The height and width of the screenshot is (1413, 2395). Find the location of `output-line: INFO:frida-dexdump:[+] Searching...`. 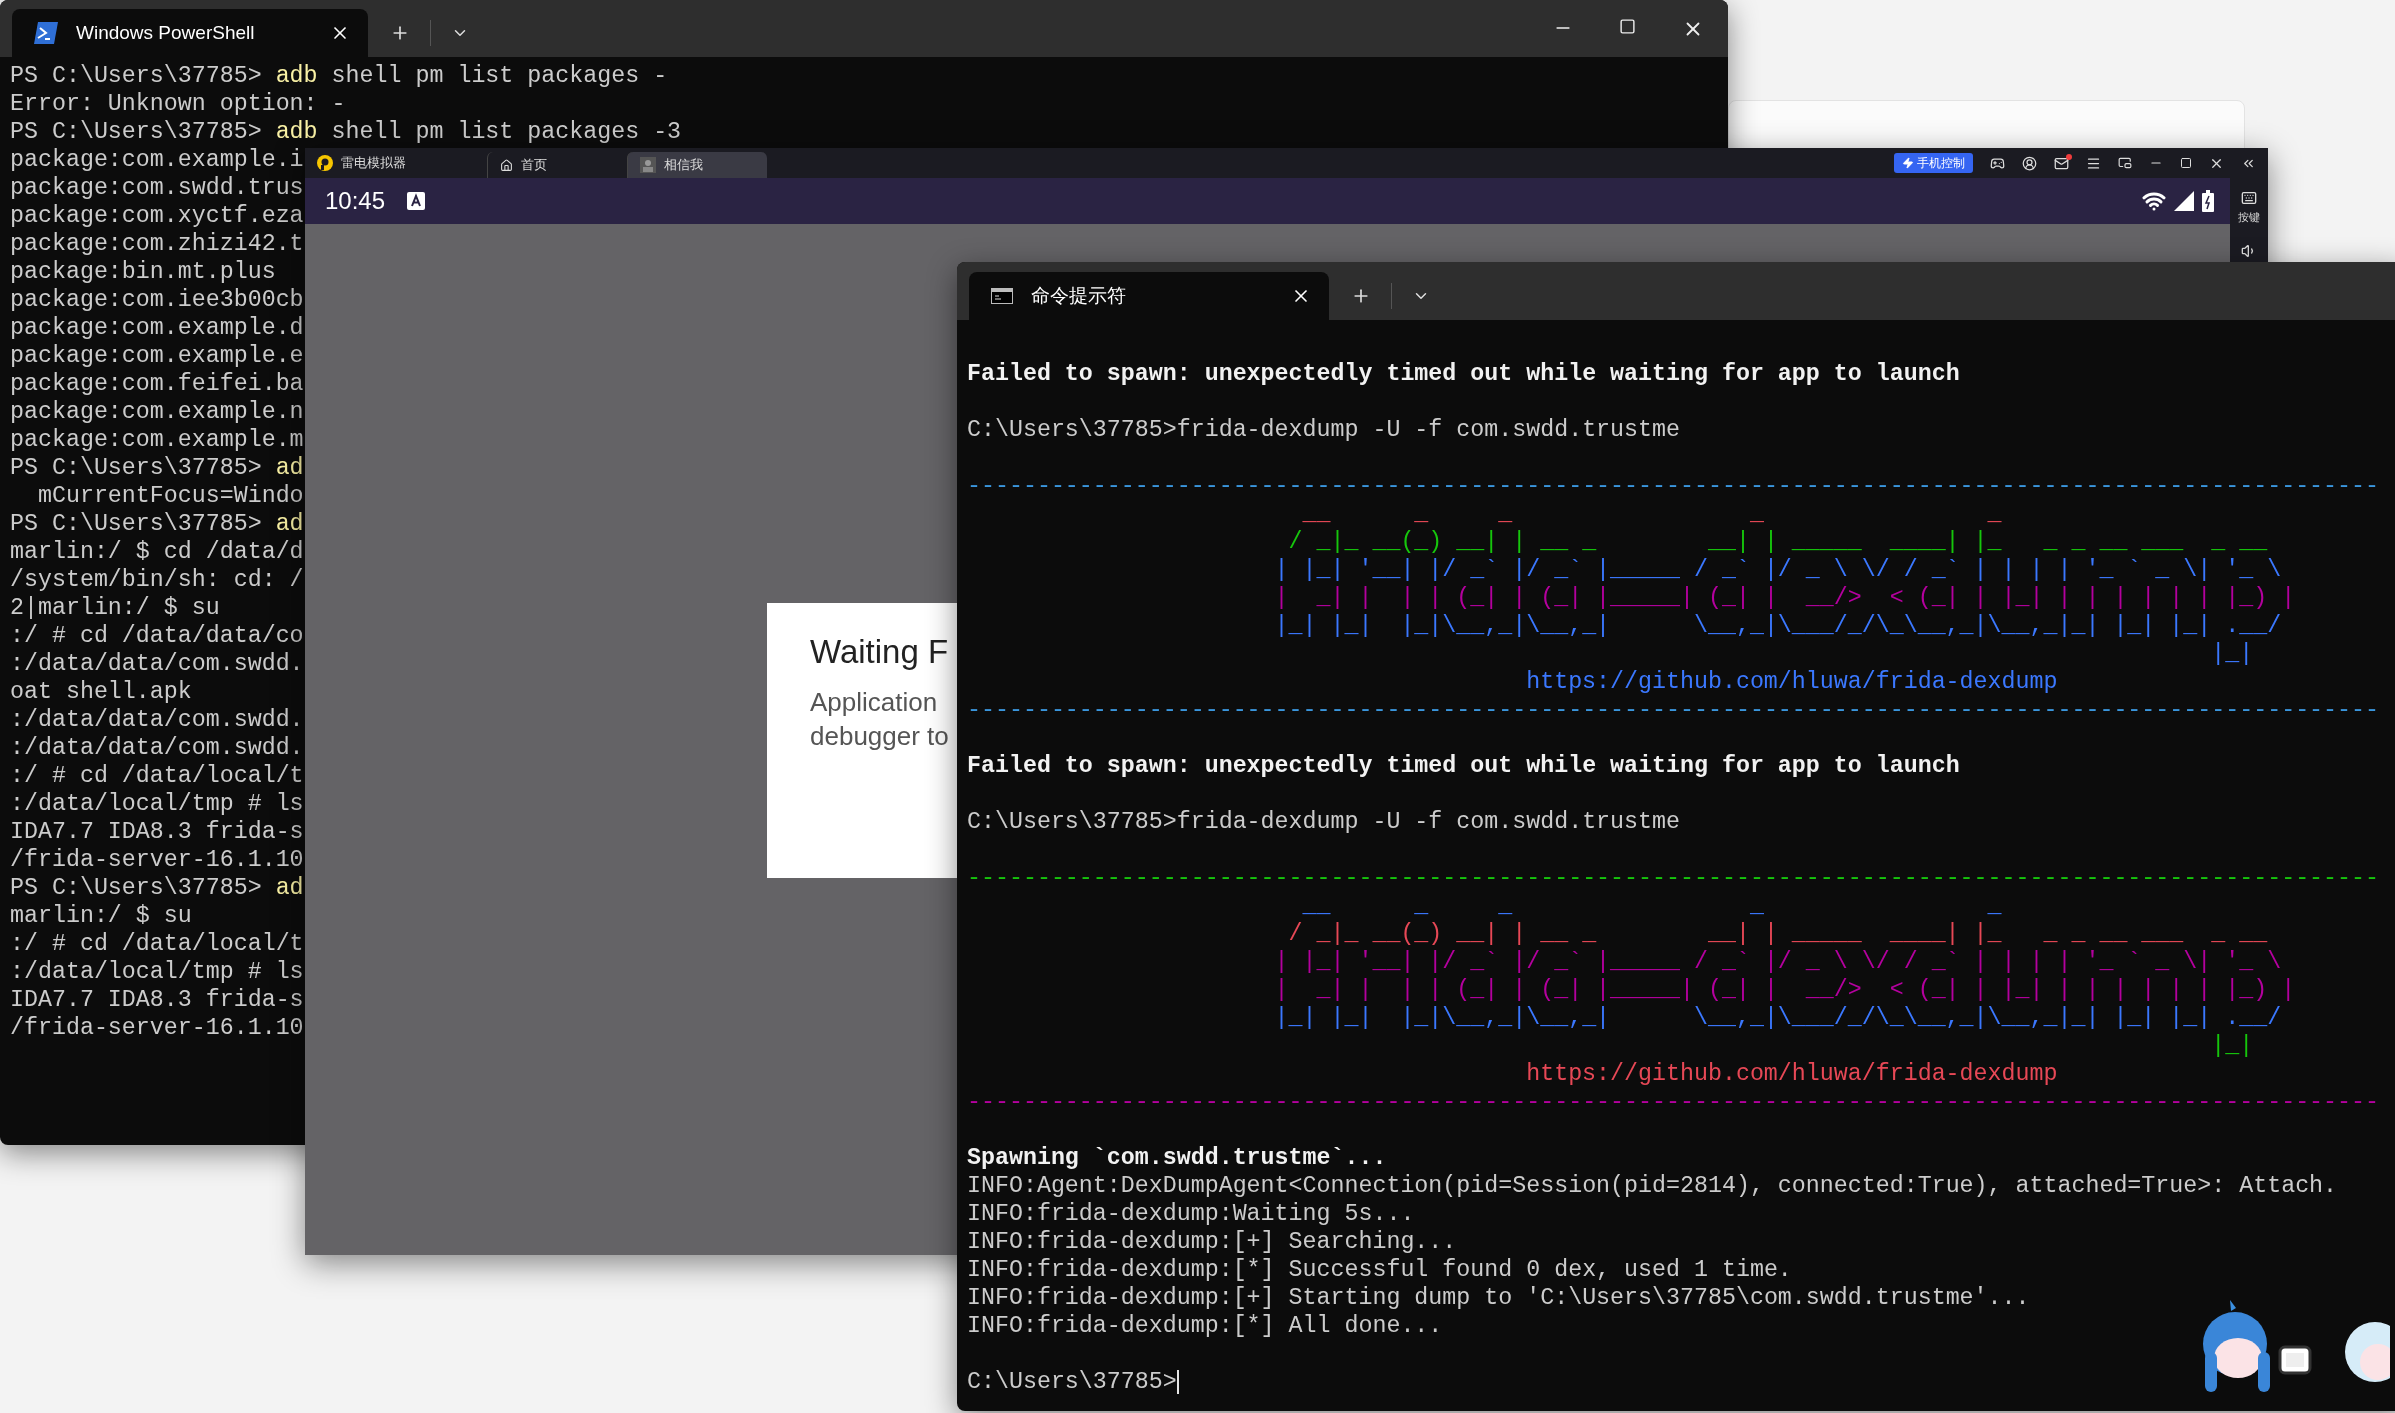

output-line: INFO:frida-dexdump:[+] Searching... is located at coordinates (1212, 1242).